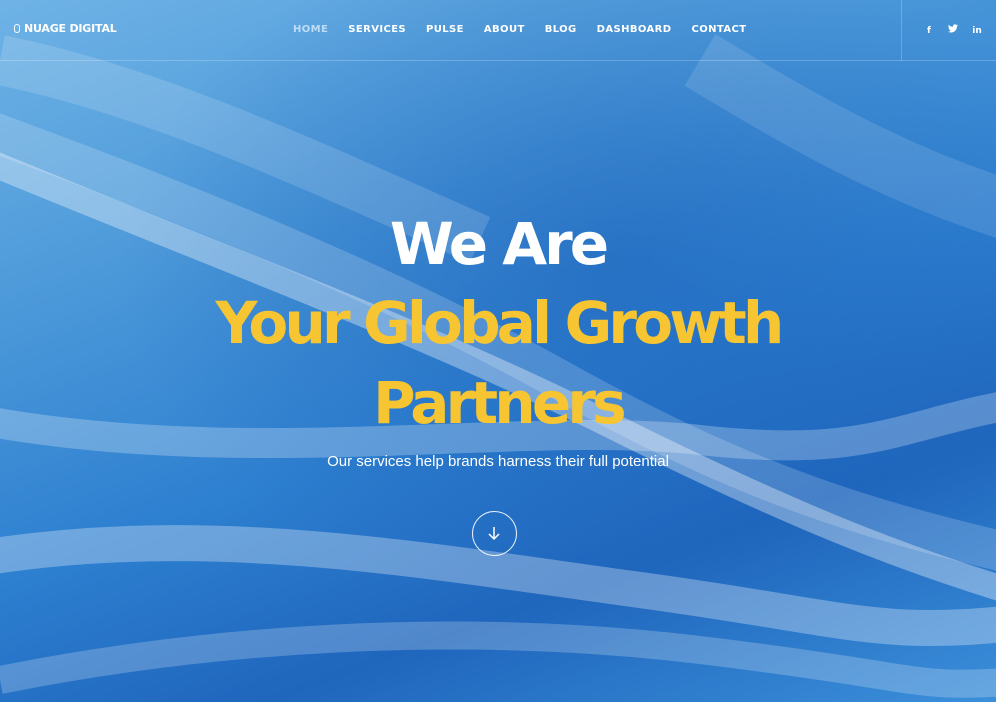 This screenshot has height=702, width=996. Describe the element at coordinates (901, 30) in the screenshot. I see `header-divider` at that location.